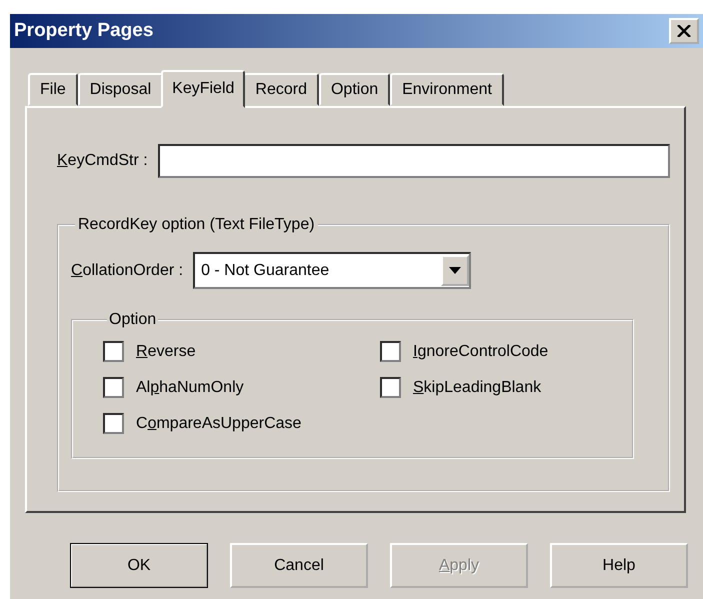 The width and height of the screenshot is (703, 599). Describe the element at coordinates (619, 565) in the screenshot. I see `dialog-button: Help` at that location.